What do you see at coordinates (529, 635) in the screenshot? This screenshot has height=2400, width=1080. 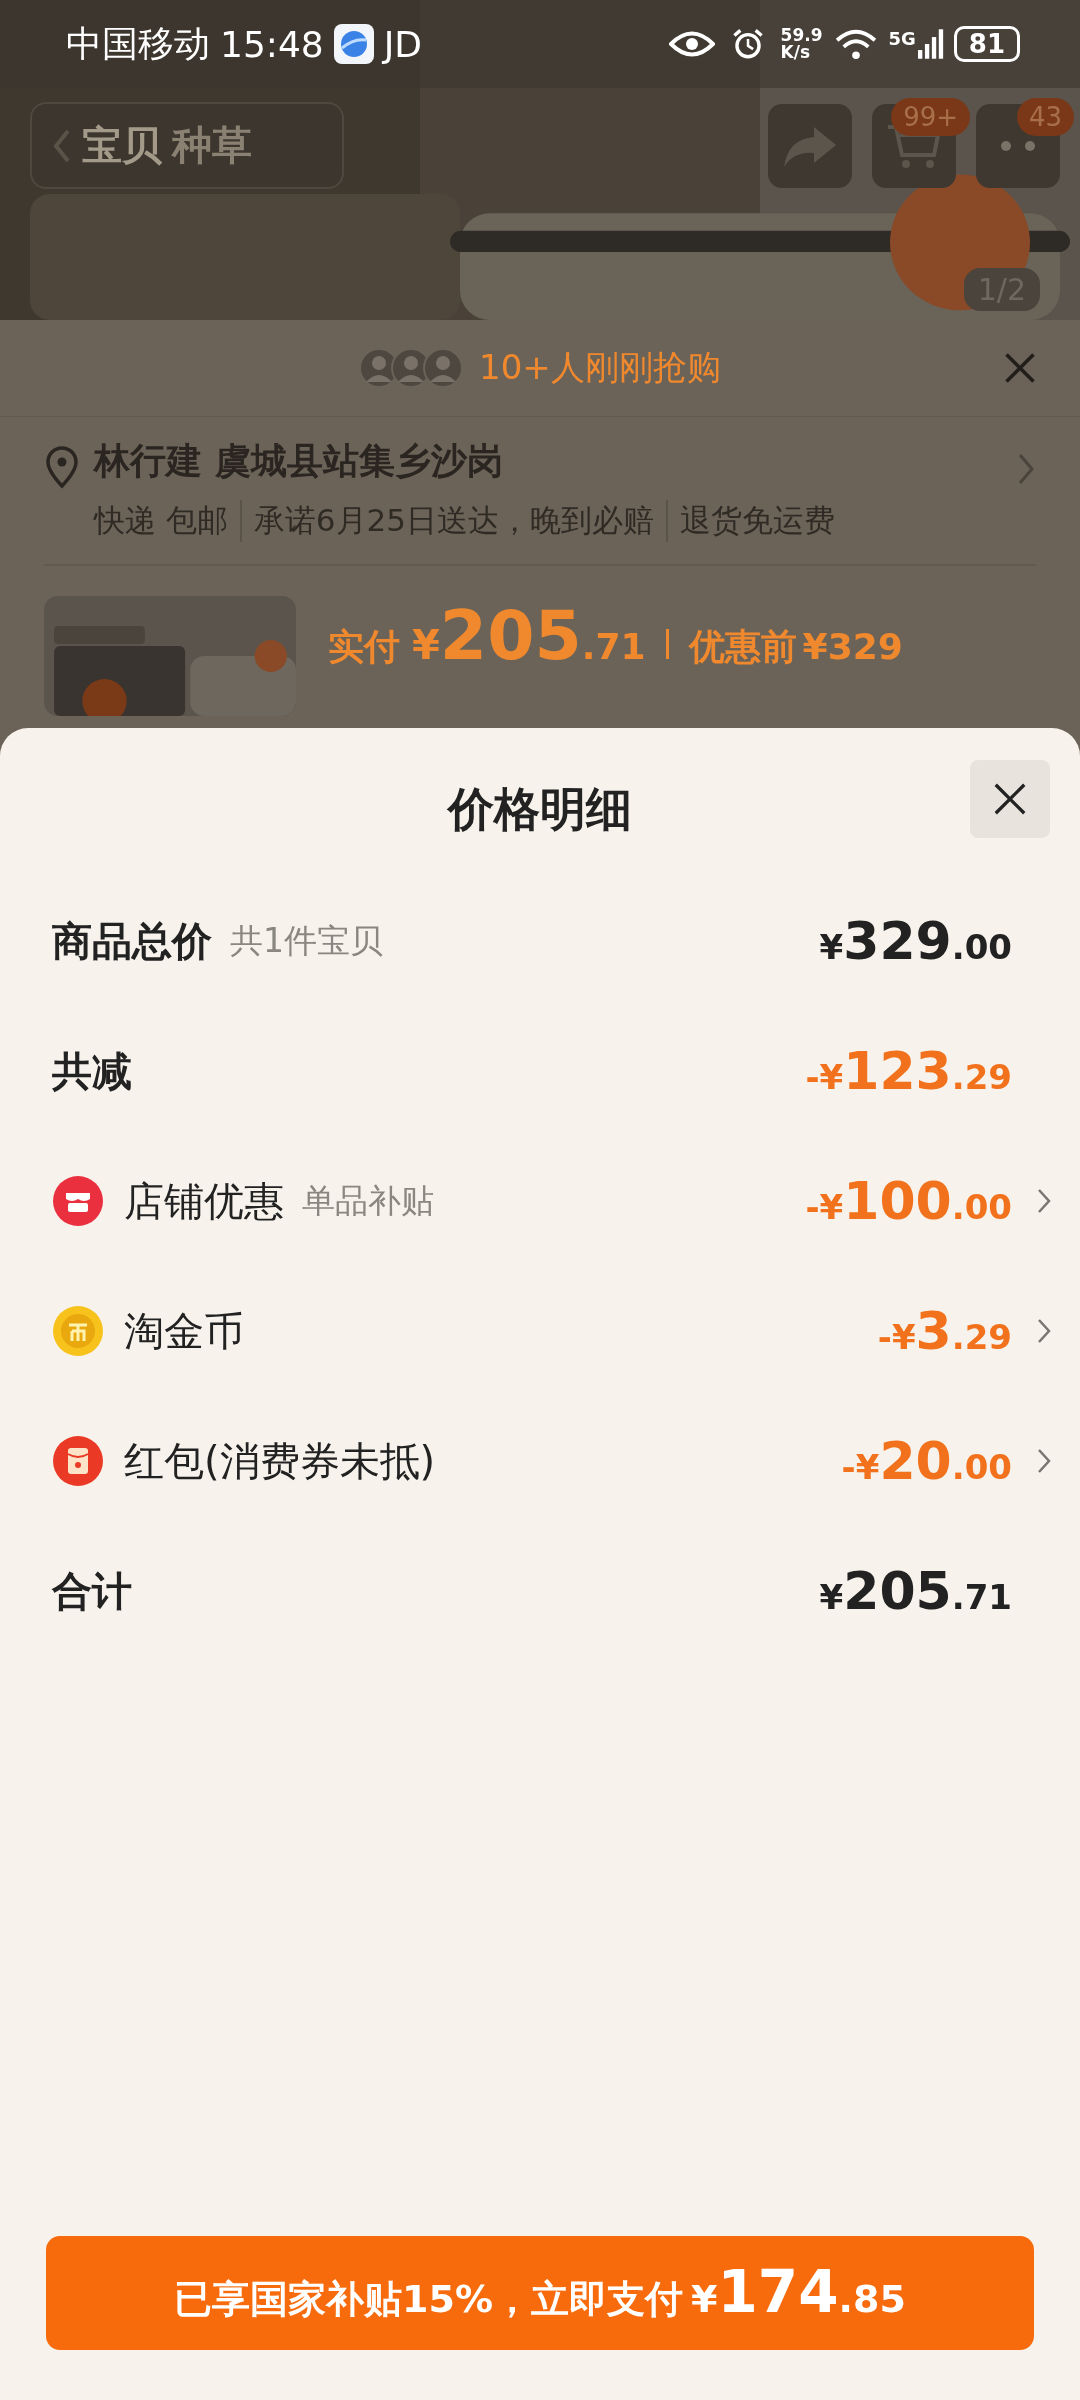 I see `paid-price: ¥205.71` at bounding box center [529, 635].